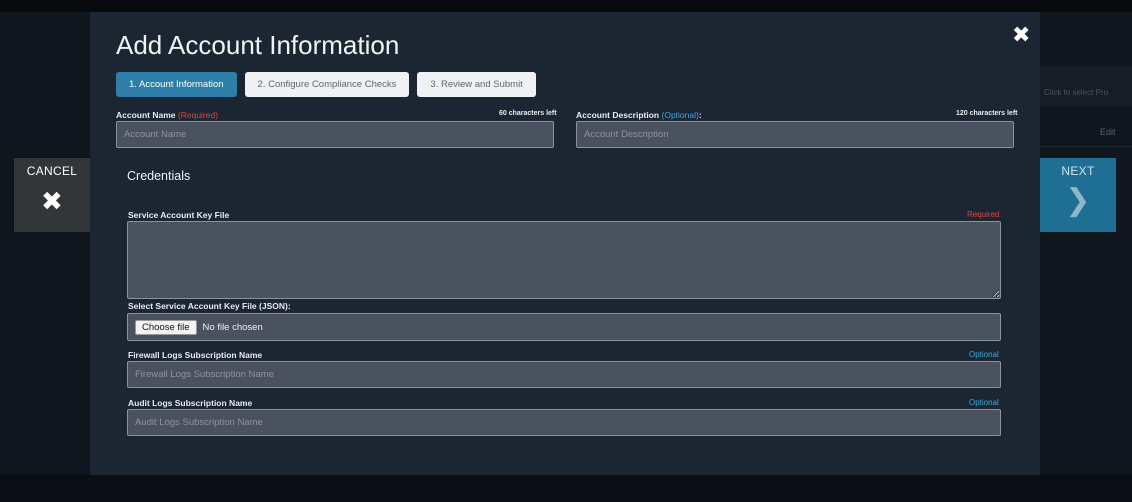  What do you see at coordinates (528, 113) in the screenshot?
I see `account-name-counter: 60 characters left` at bounding box center [528, 113].